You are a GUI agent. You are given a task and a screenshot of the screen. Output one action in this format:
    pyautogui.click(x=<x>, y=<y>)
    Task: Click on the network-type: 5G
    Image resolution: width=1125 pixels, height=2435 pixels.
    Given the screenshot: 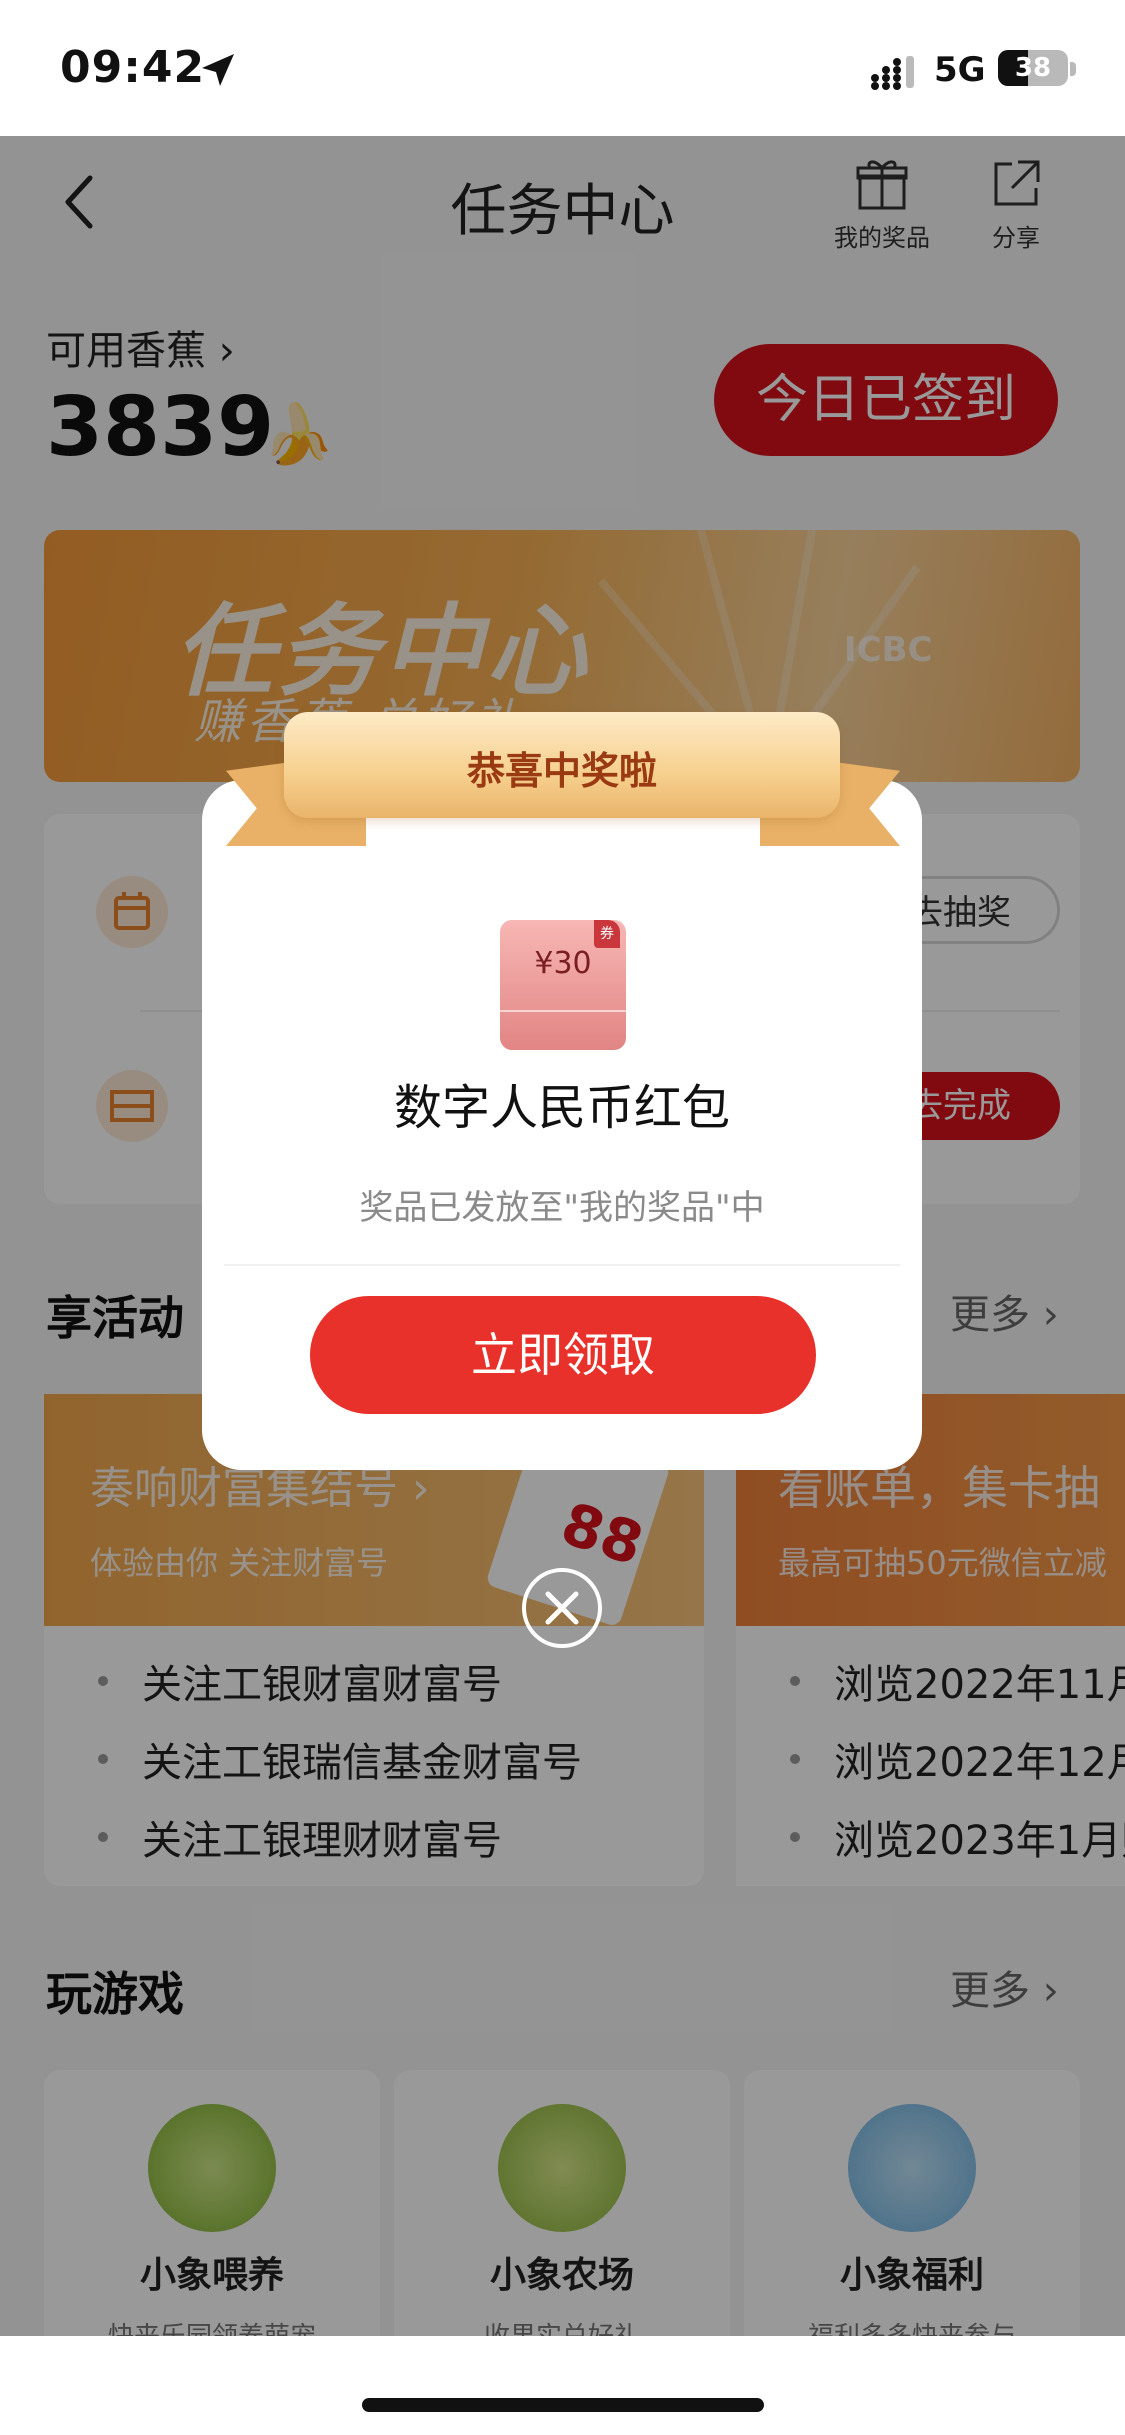 What is the action you would take?
    pyautogui.click(x=960, y=70)
    